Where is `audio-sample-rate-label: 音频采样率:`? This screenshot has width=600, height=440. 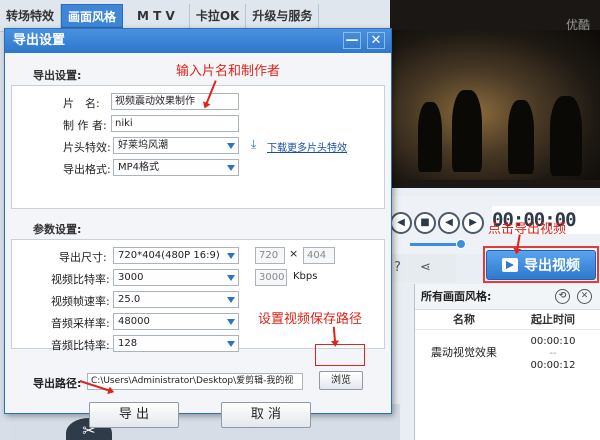
audio-sample-rate-label: 音频采样率: is located at coordinates (80, 323).